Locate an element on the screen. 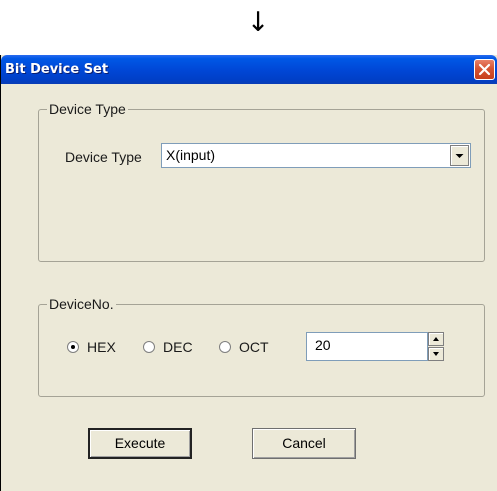 This screenshot has width=497, height=491. device-no-group-legend: DeviceNo. is located at coordinates (81, 304).